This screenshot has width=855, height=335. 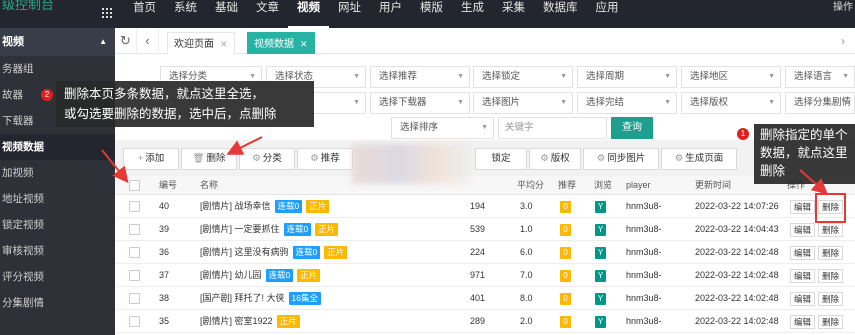 I want to click on delete-button: 🗑 删除, so click(x=209, y=159).